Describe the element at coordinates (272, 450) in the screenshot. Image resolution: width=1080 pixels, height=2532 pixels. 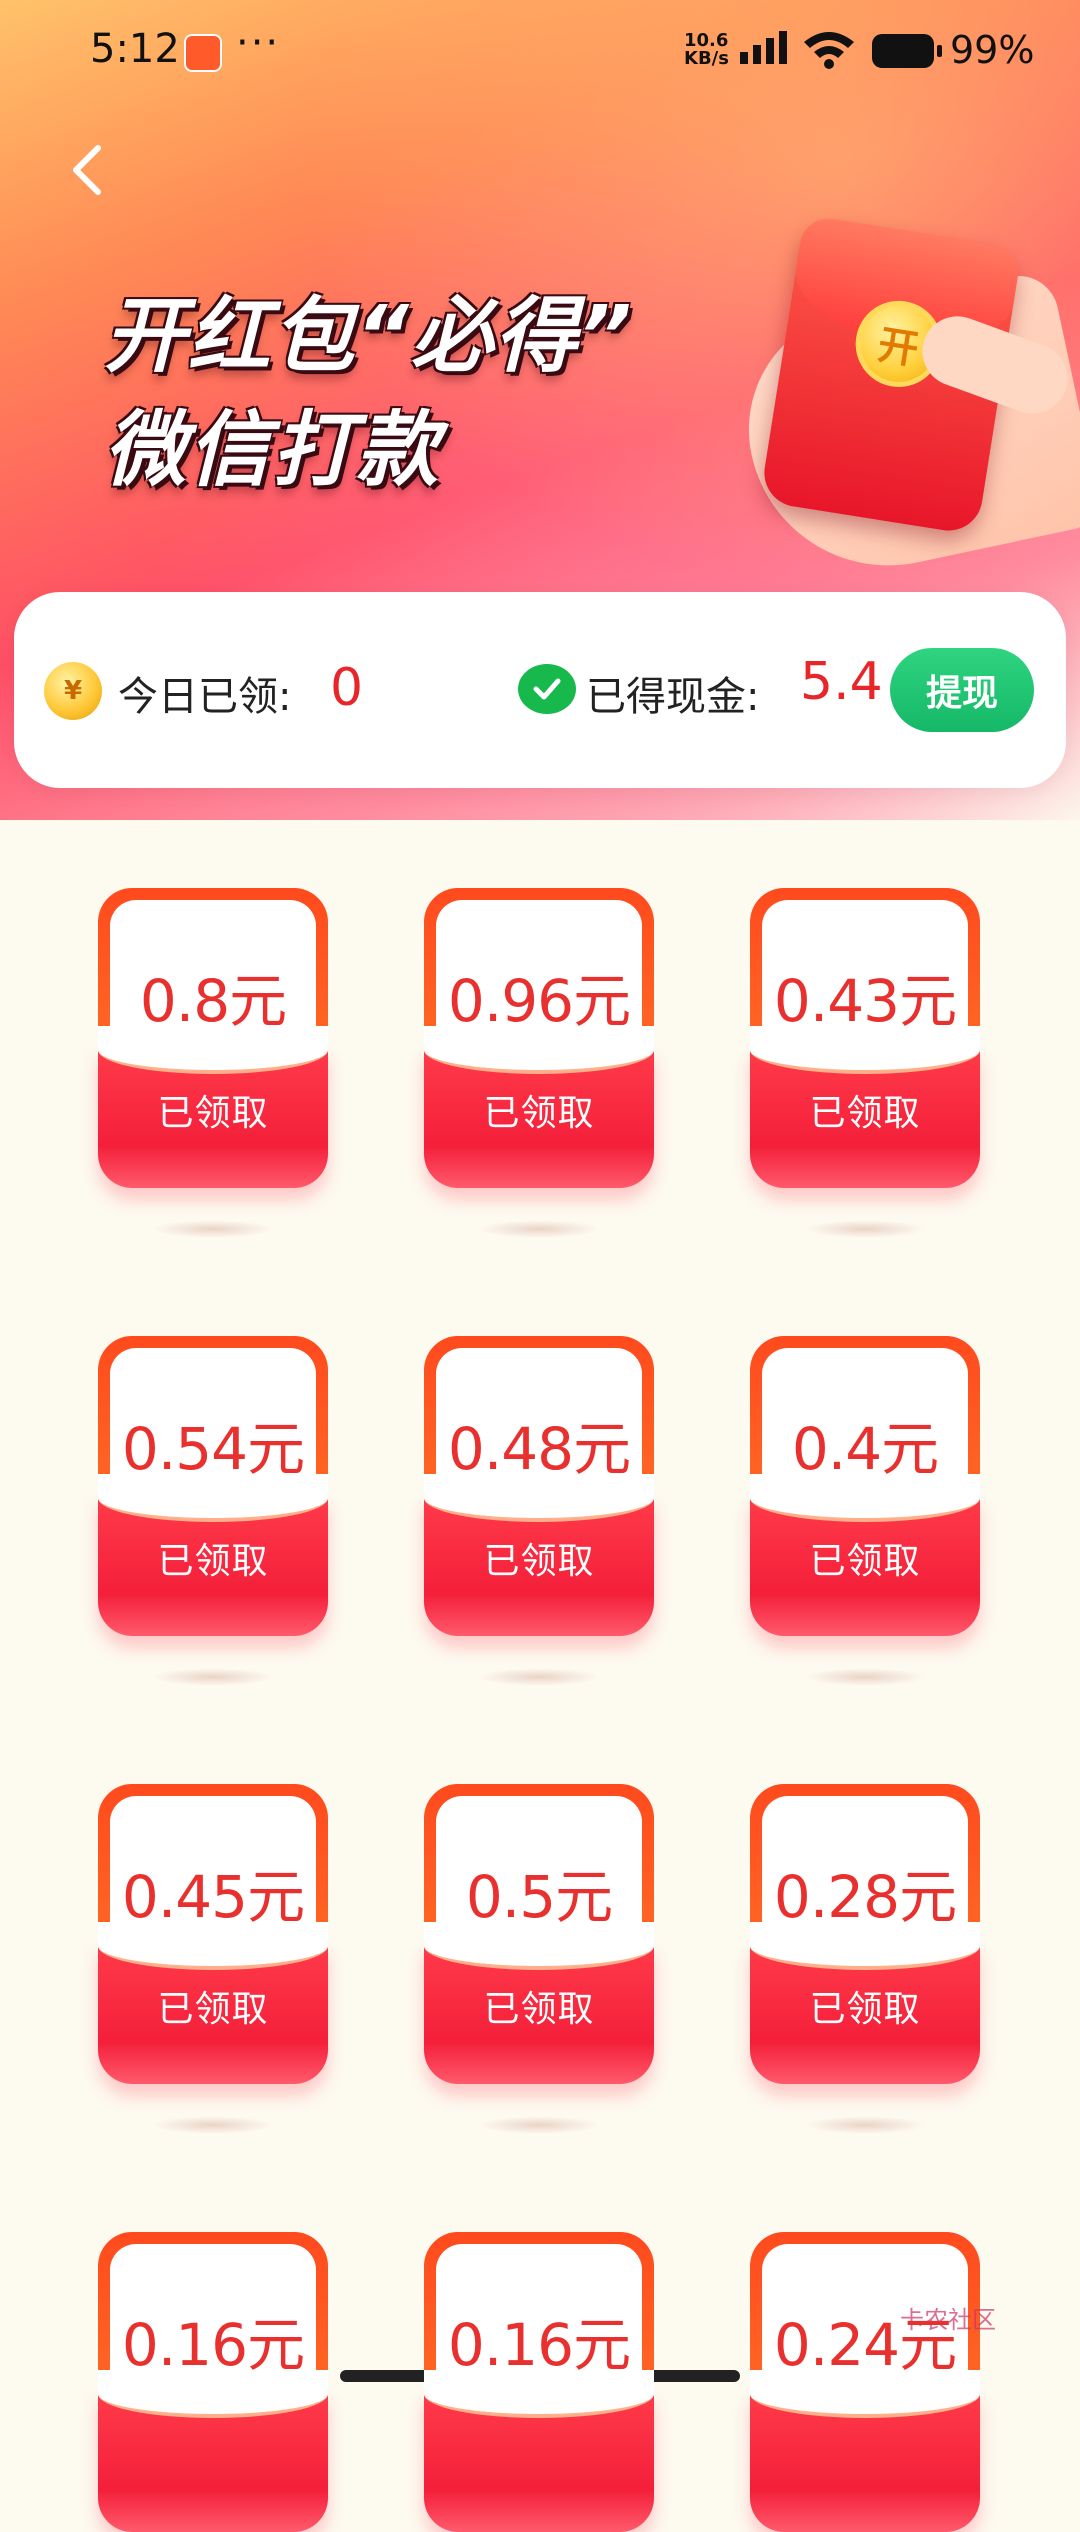
I see `page-title-line2: 微信打款` at that location.